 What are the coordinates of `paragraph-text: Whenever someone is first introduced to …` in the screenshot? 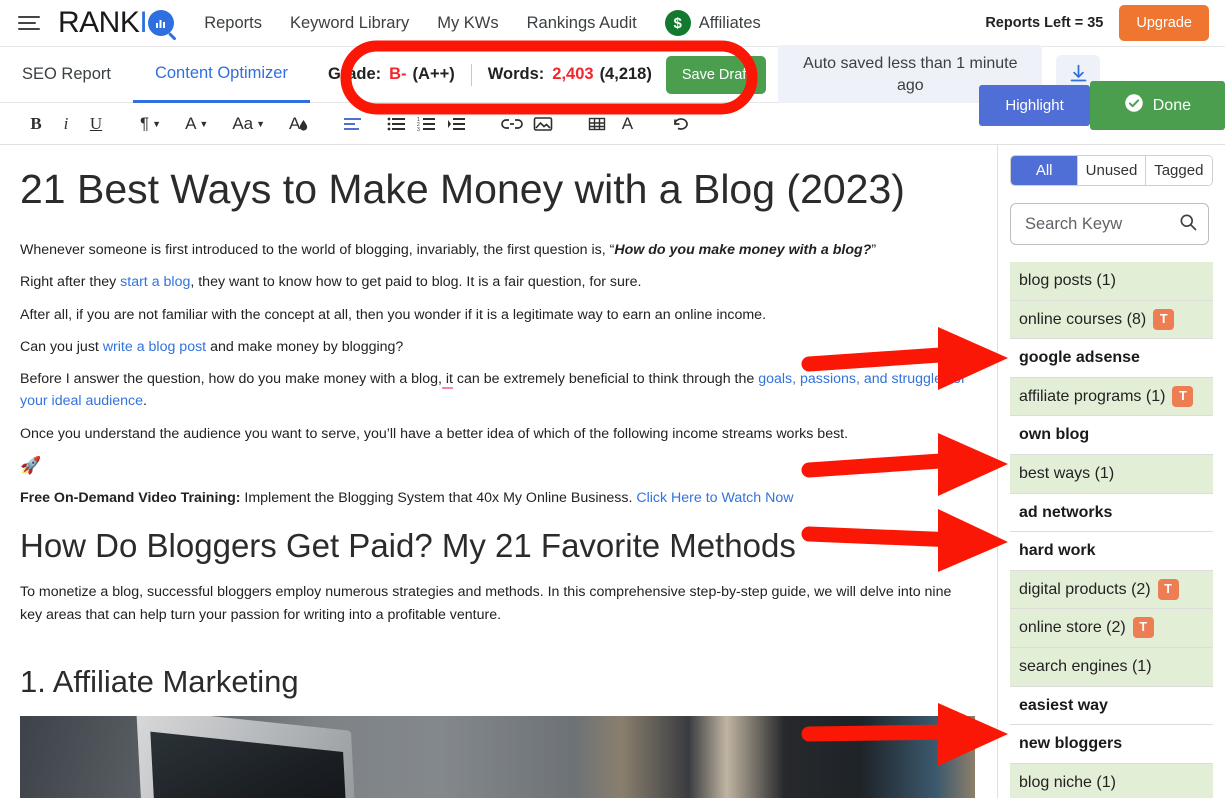 It's located at (317, 249).